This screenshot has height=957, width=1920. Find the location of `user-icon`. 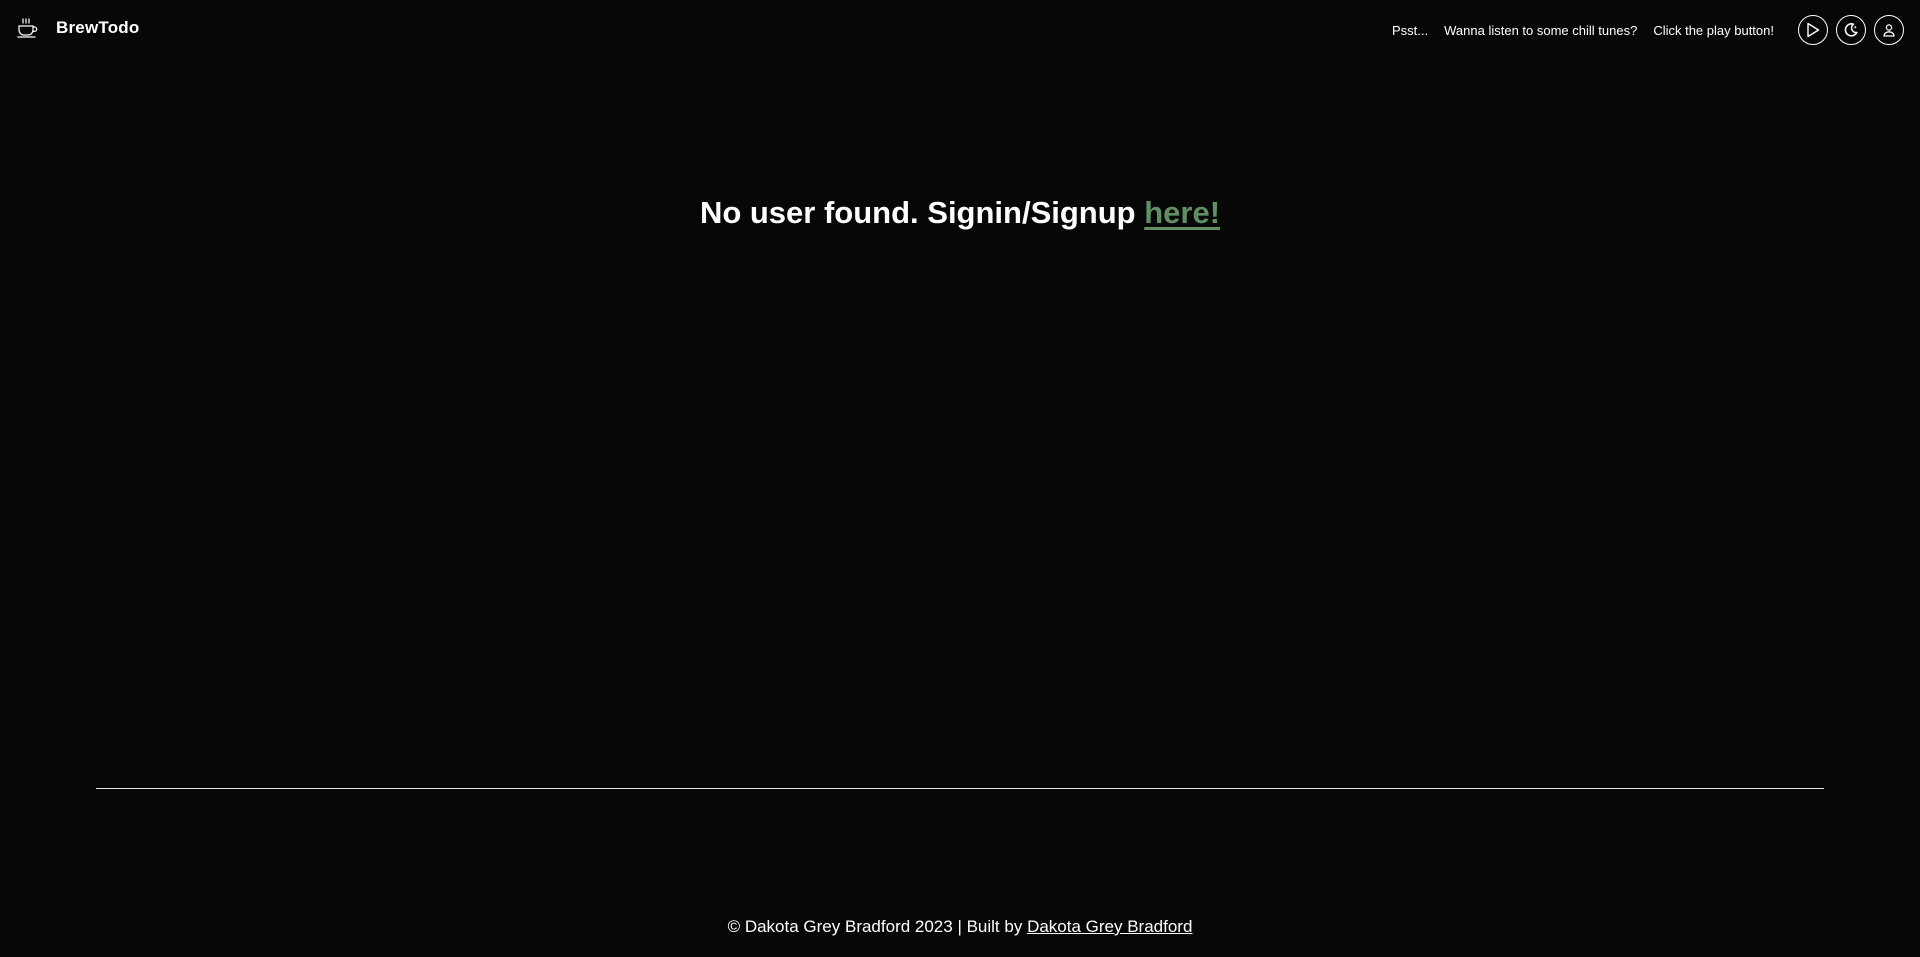

user-icon is located at coordinates (1889, 30).